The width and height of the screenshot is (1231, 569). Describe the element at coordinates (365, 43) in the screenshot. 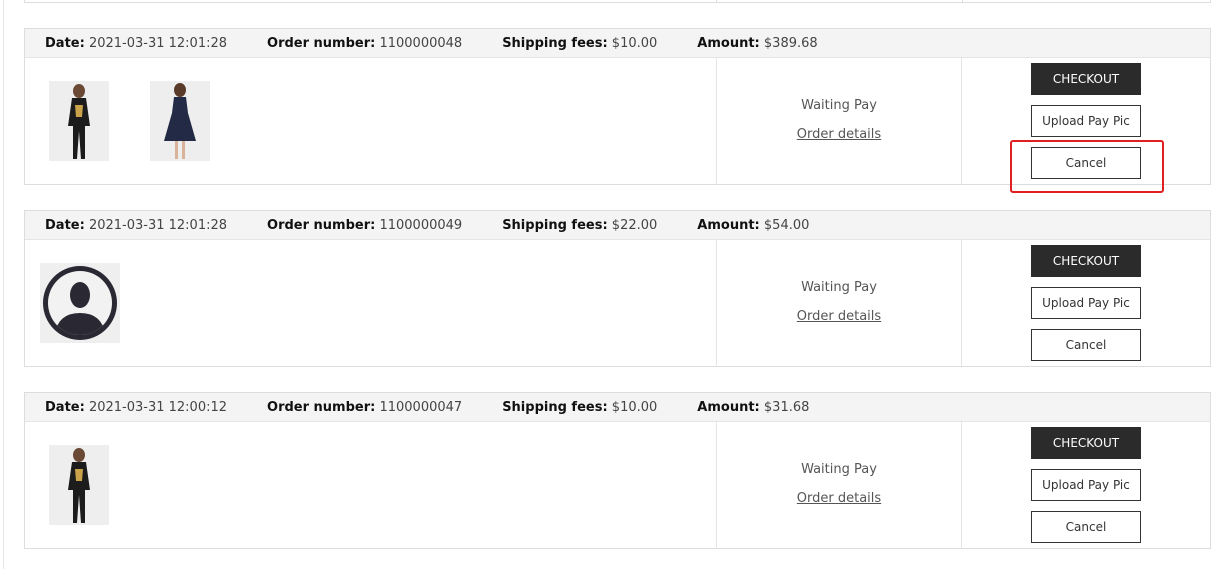

I see `order-number: Order number: 1100000048` at that location.